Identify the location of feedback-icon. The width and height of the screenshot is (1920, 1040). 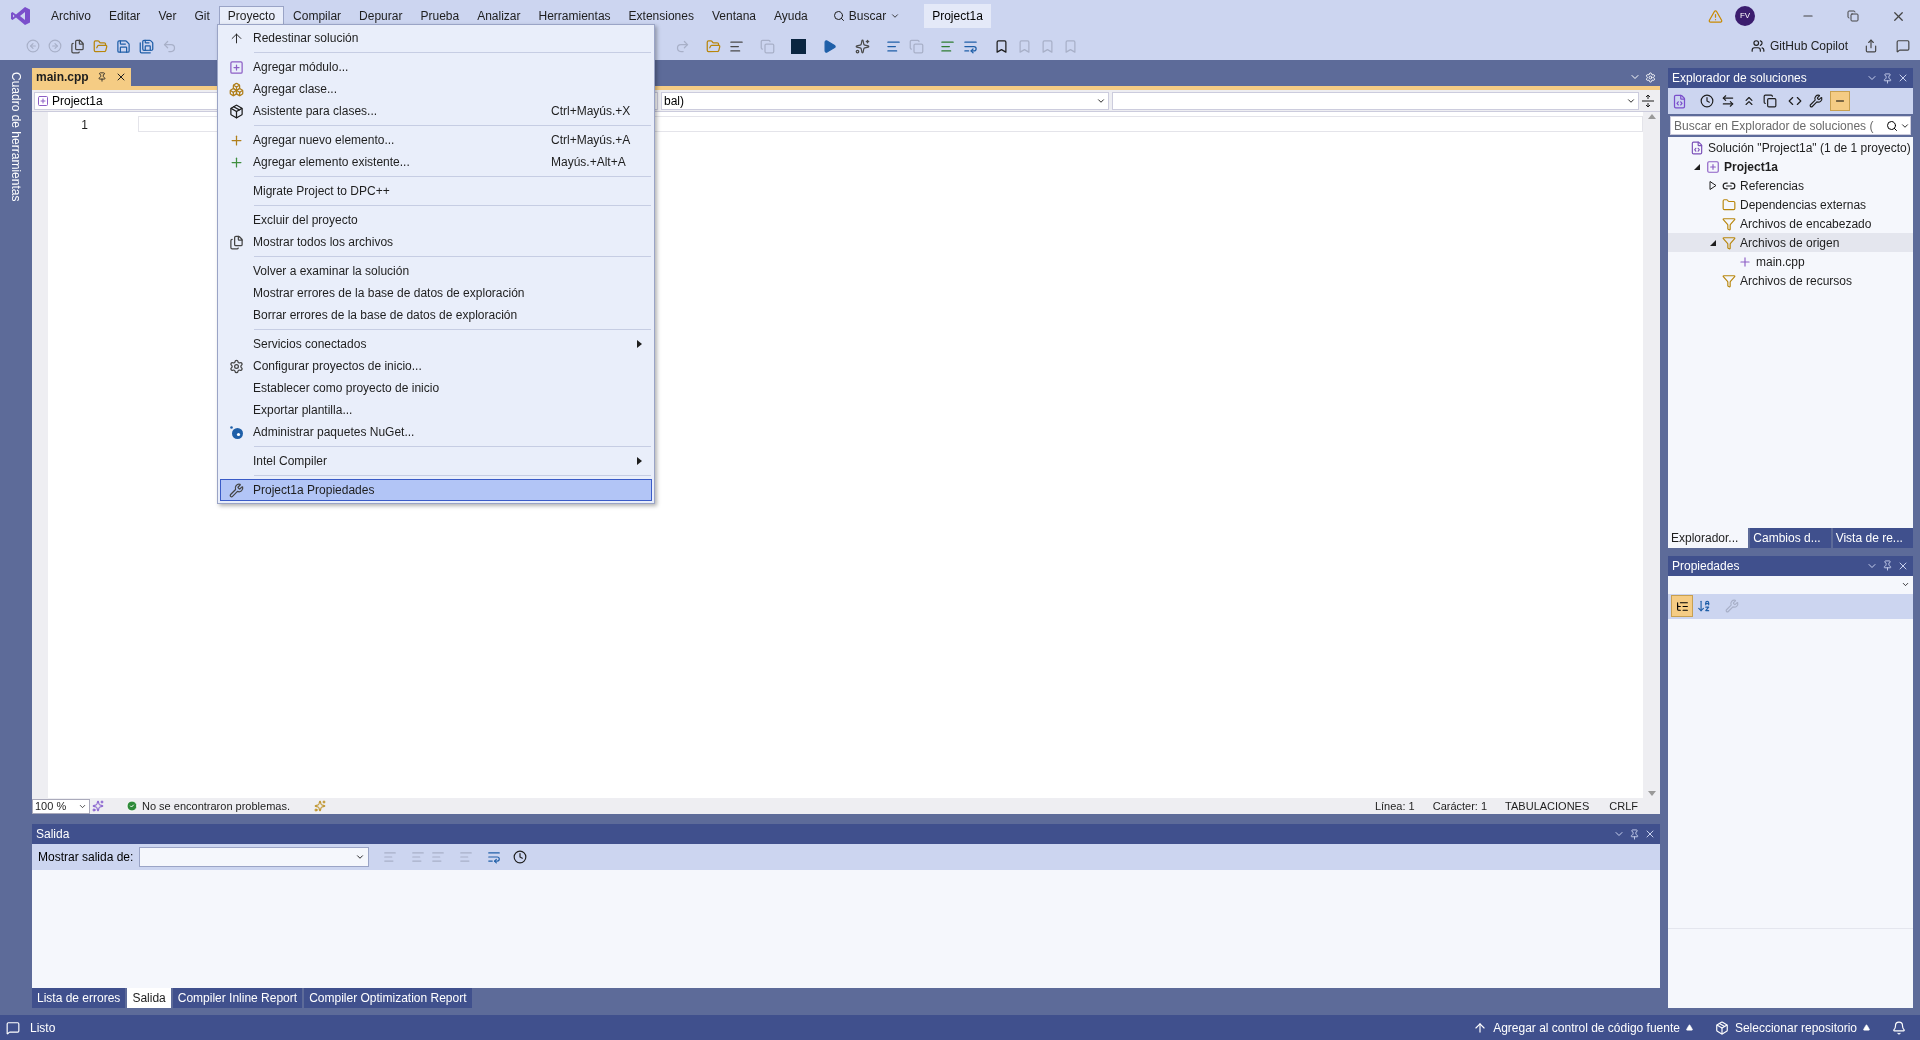
(1903, 46).